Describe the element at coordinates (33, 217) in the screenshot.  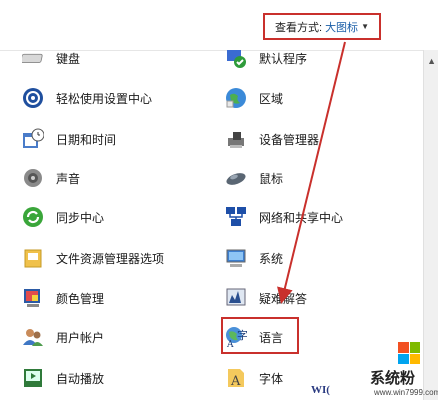
I see `sync-center-icon` at that location.